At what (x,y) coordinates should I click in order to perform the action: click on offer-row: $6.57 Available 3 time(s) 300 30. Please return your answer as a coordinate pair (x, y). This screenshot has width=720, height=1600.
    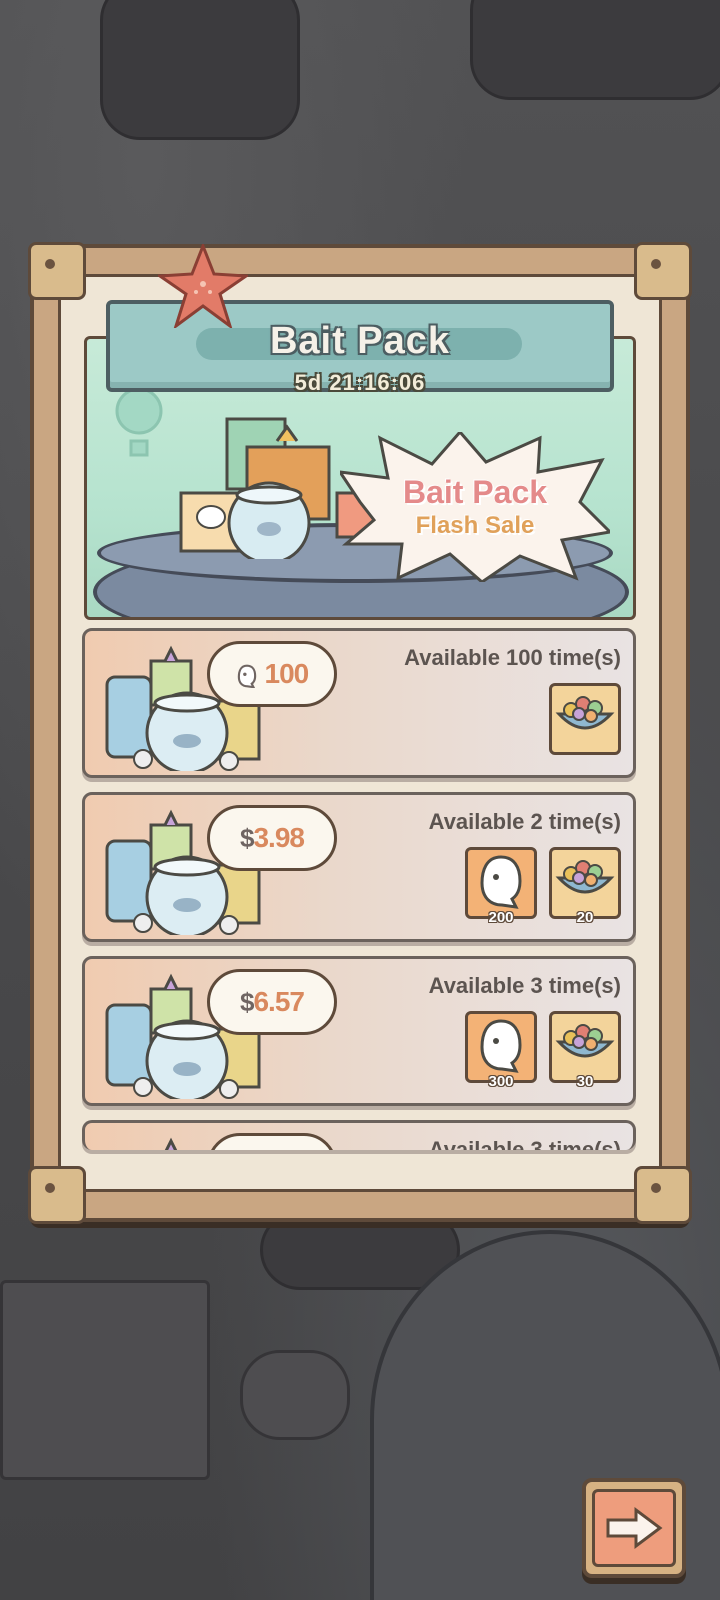
    Looking at the image, I should click on (359, 1031).